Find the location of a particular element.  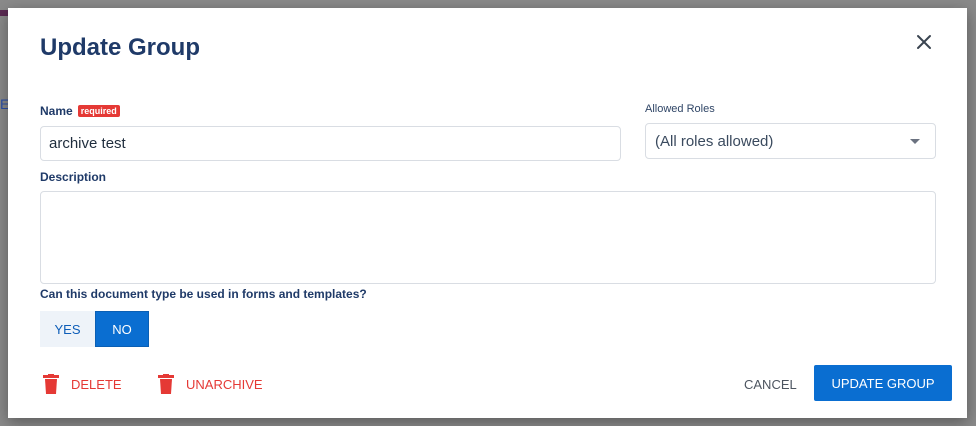

no-option: NO is located at coordinates (122, 329).